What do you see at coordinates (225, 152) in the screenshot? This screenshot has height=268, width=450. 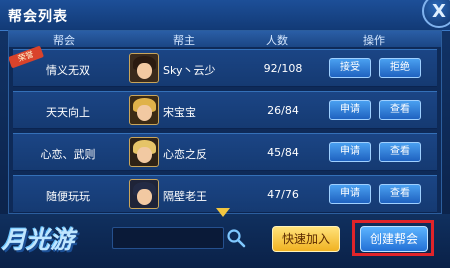 I see `table-row: 心恋、武则 心恋之反 45/84 申请 查看` at bounding box center [225, 152].